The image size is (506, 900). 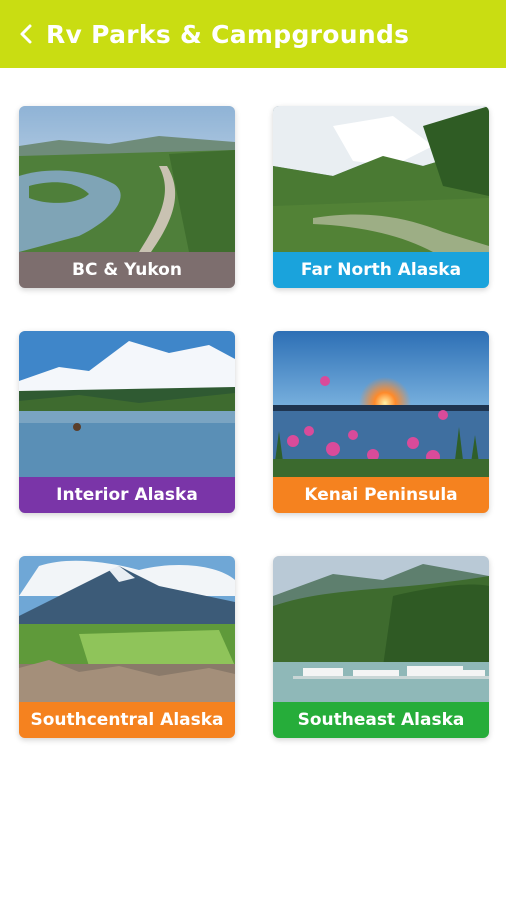 I want to click on region-label: Far North Alaska, so click(x=381, y=270).